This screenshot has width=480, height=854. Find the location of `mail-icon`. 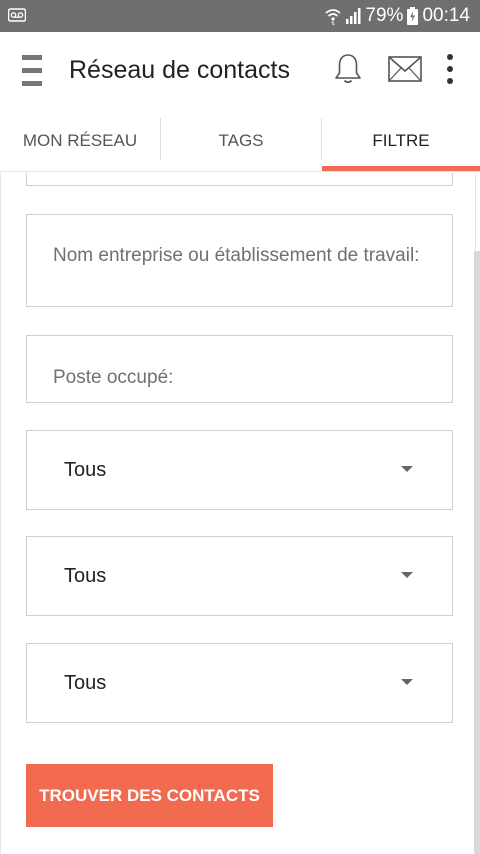

mail-icon is located at coordinates (405, 69).